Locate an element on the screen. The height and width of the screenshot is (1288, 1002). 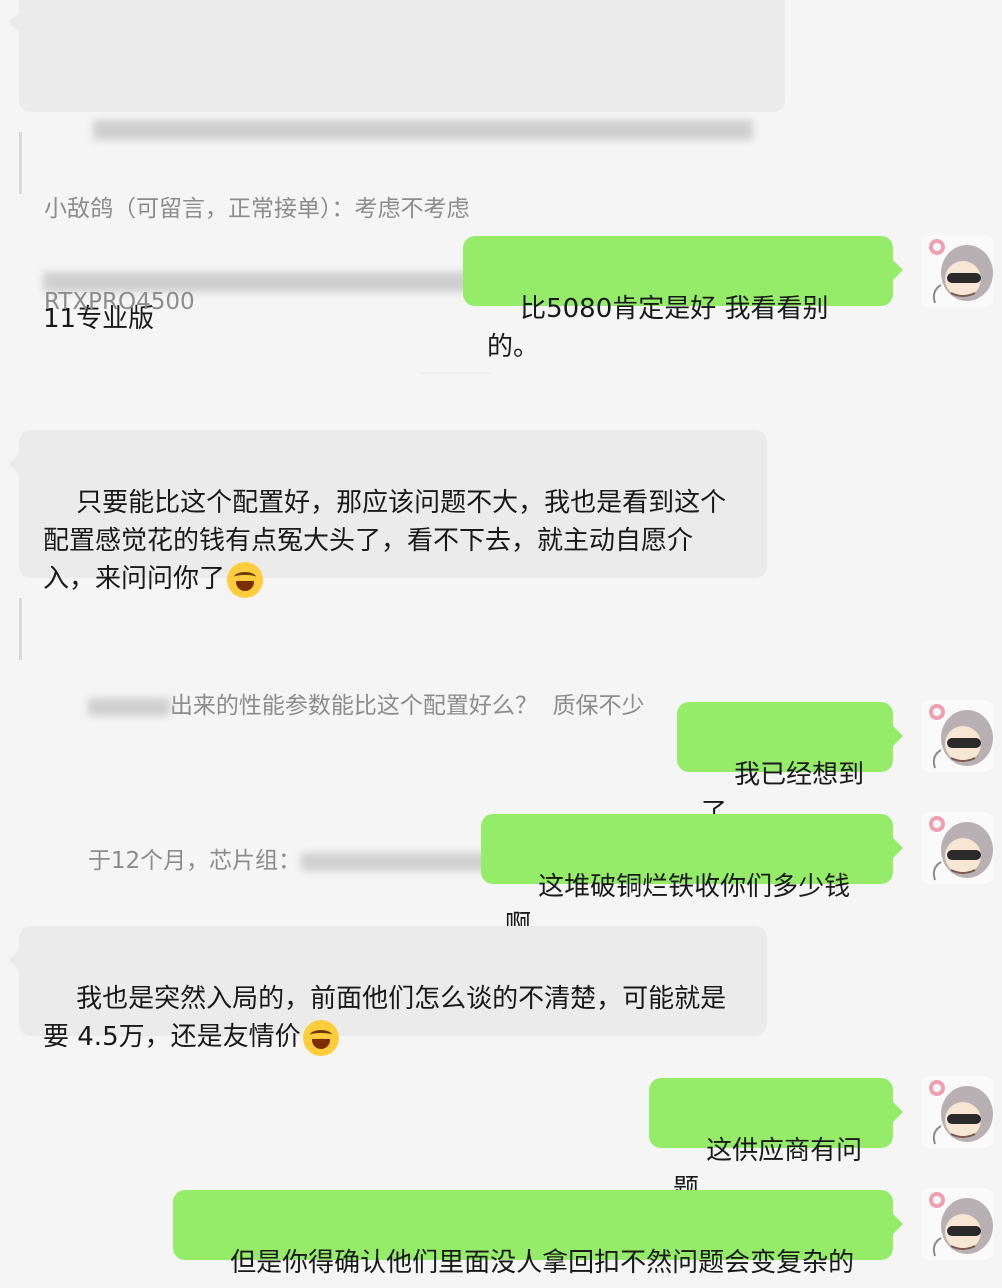
message-text: 我也是突然入局的，前面他们怎么谈的不清楚，可能就是 要 4.5万，还是友情价 is located at coordinates (385, 1018).